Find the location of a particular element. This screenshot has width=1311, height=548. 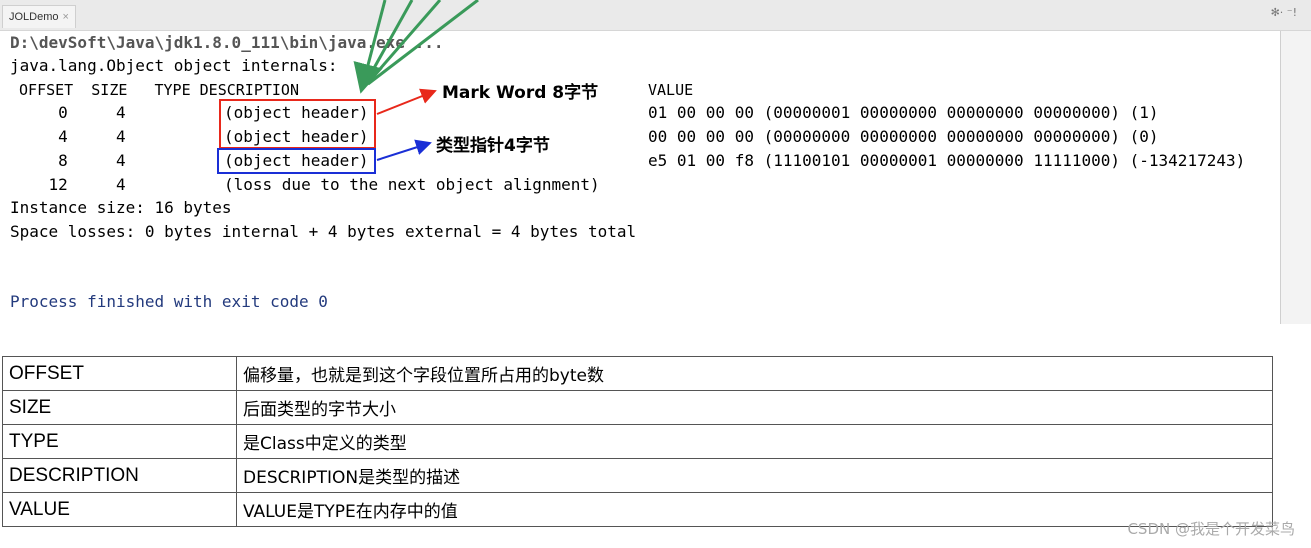

table-row: SIZE 后面类型的字节大小 is located at coordinates (637, 407).